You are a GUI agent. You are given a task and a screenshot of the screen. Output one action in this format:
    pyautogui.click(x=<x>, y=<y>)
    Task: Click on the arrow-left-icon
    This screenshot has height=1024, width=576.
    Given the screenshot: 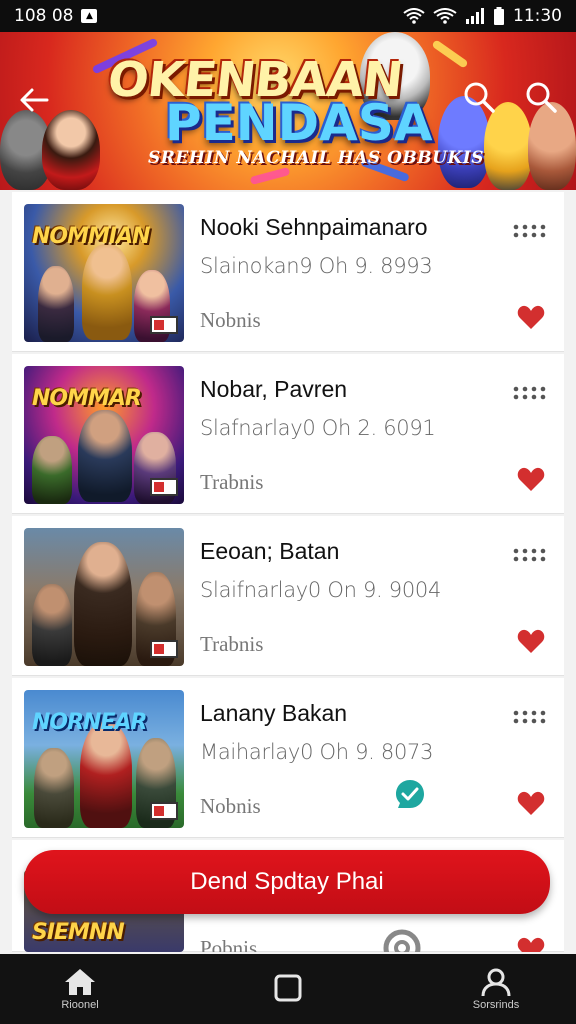 What is the action you would take?
    pyautogui.click(x=34, y=100)
    